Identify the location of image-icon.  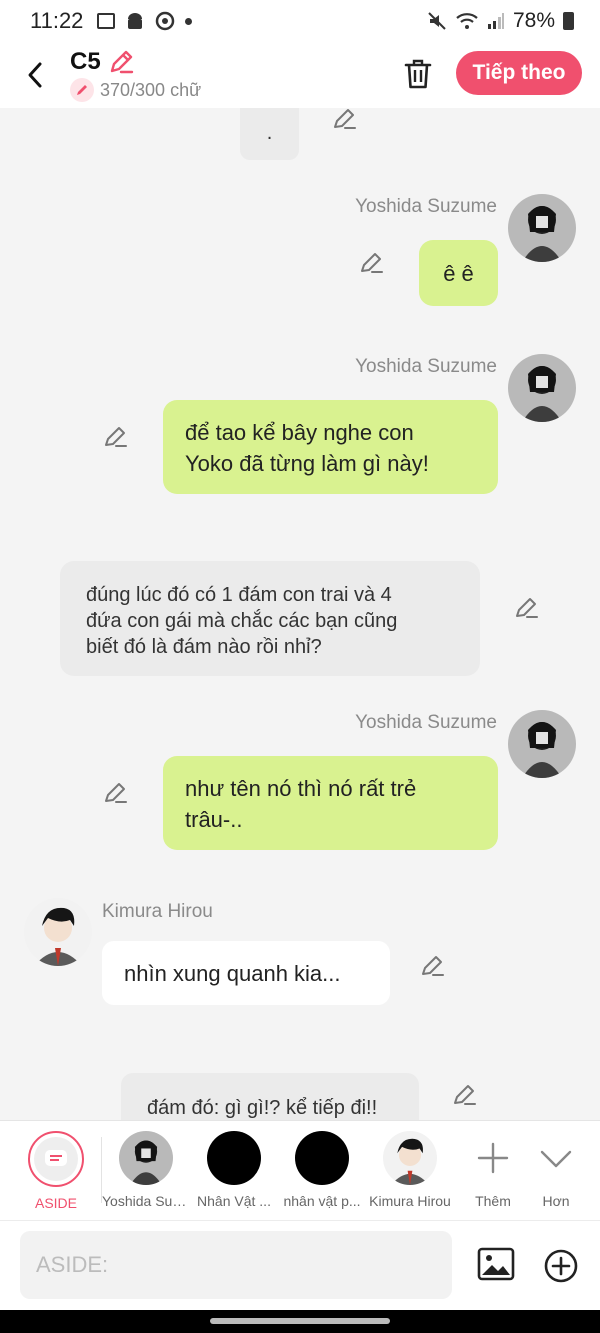
(496, 1264).